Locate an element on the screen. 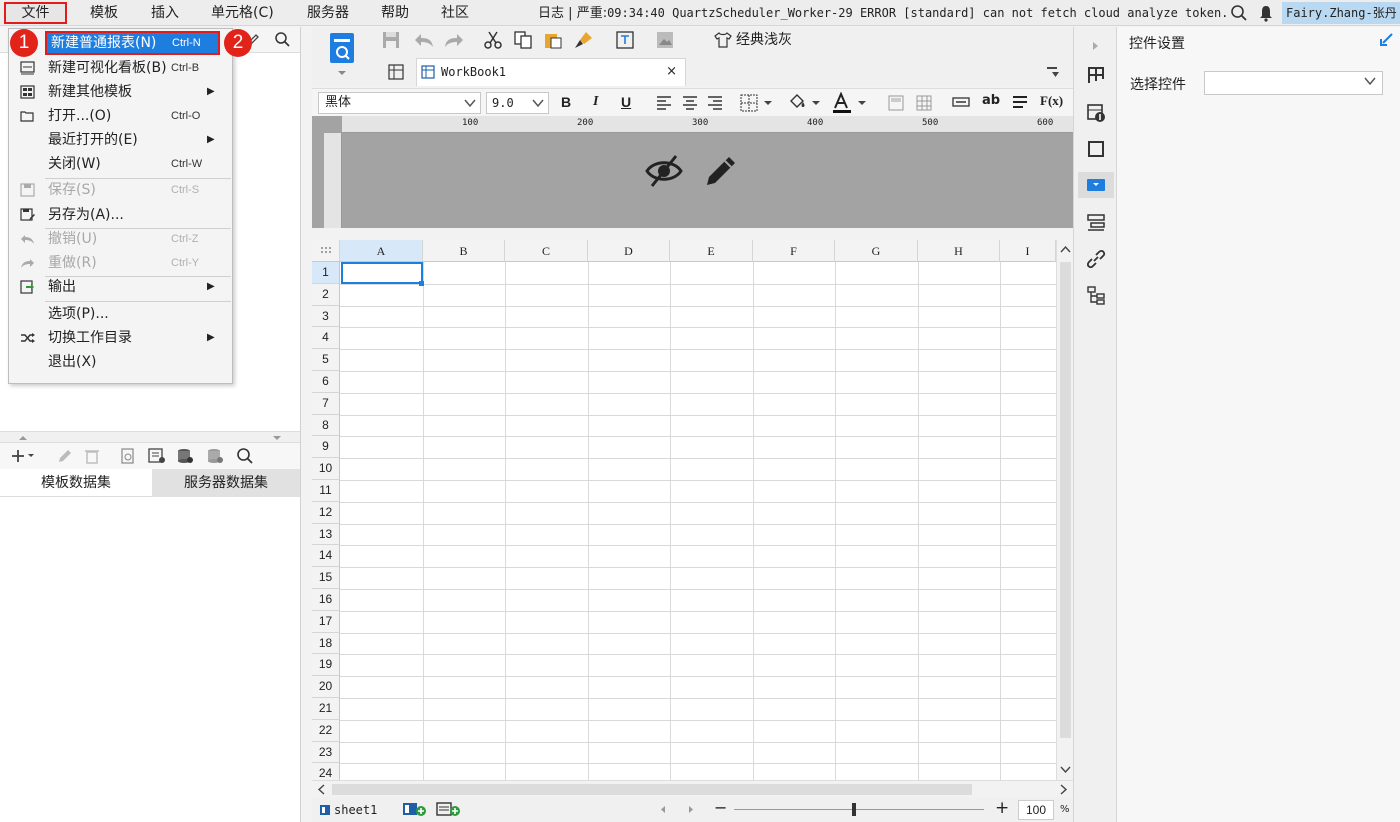  tab-server-datasets: 服务器数据集 is located at coordinates (226, 483).